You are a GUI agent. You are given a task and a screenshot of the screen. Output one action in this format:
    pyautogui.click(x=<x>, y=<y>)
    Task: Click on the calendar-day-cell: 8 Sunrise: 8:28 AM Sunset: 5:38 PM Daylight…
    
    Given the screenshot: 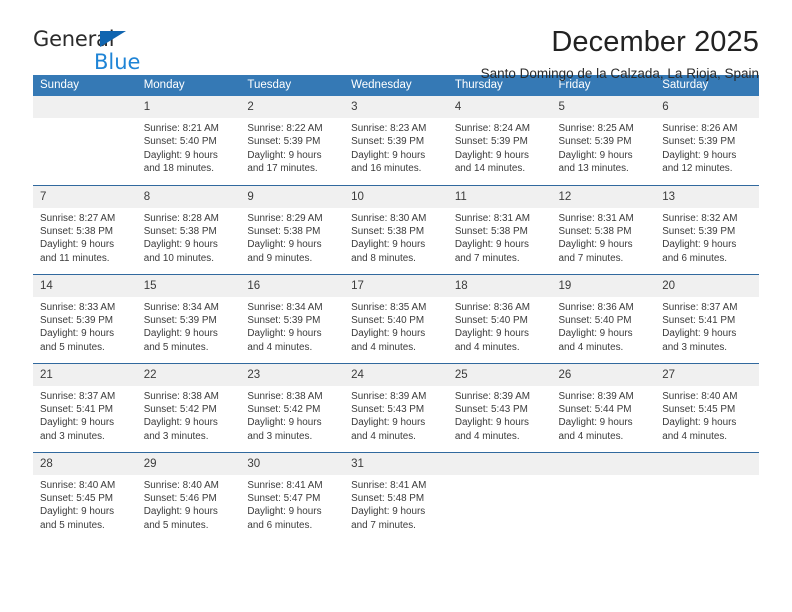 What is the action you would take?
    pyautogui.click(x=188, y=229)
    